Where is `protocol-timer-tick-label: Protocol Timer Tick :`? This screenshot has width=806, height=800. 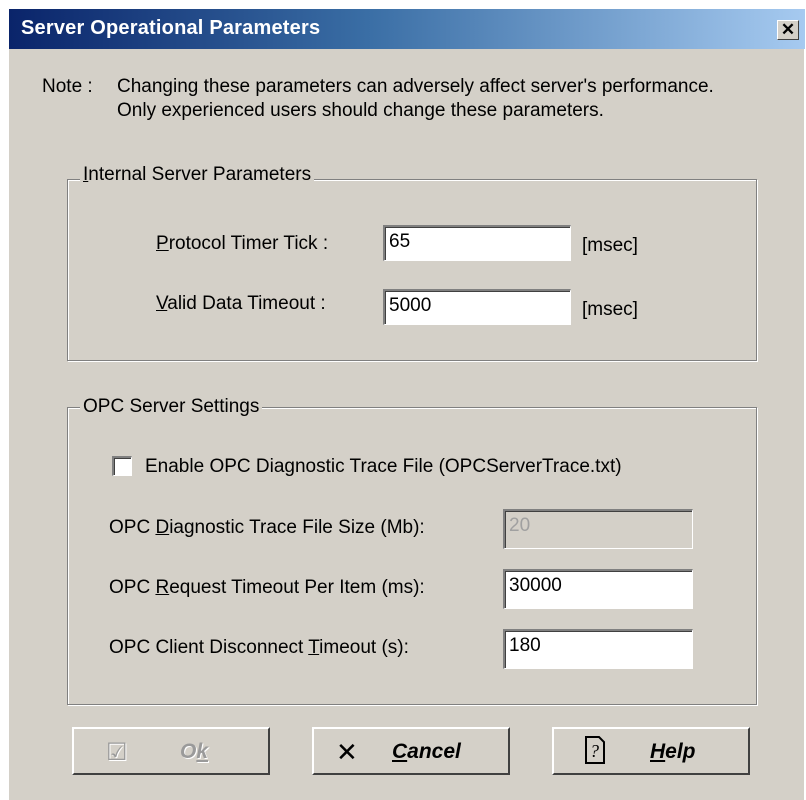
protocol-timer-tick-label: Protocol Timer Tick : is located at coordinates (242, 243).